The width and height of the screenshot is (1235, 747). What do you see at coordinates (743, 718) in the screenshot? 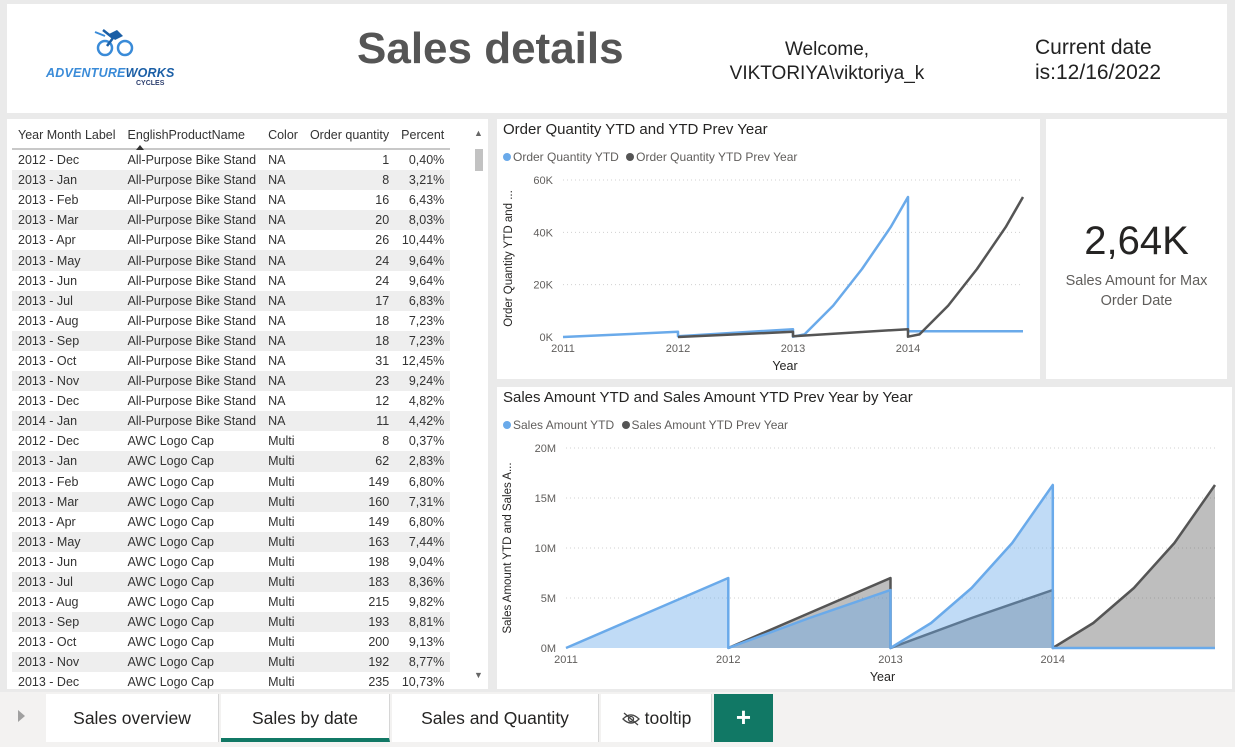
I see `add-page-button: +` at bounding box center [743, 718].